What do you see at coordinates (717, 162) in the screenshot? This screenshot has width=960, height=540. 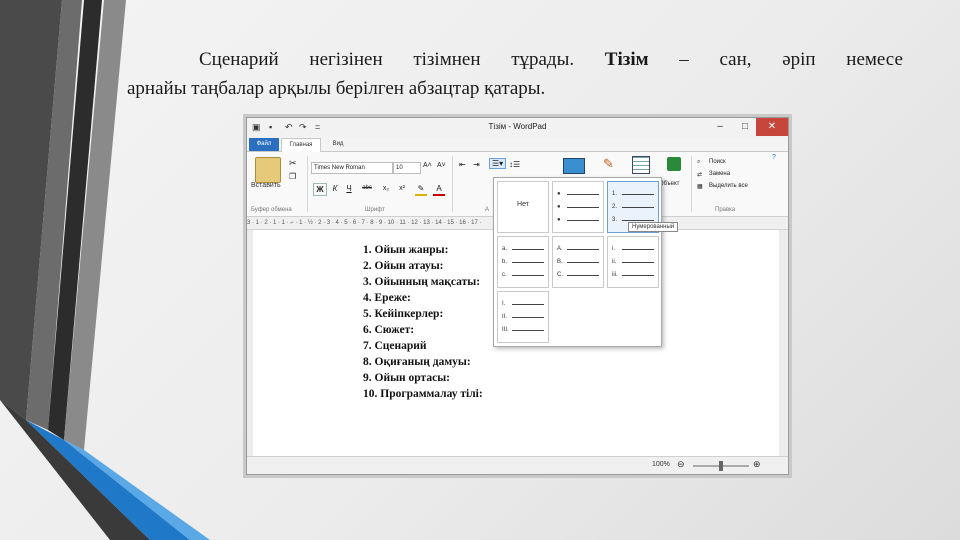 I see `find-button: Поиск` at bounding box center [717, 162].